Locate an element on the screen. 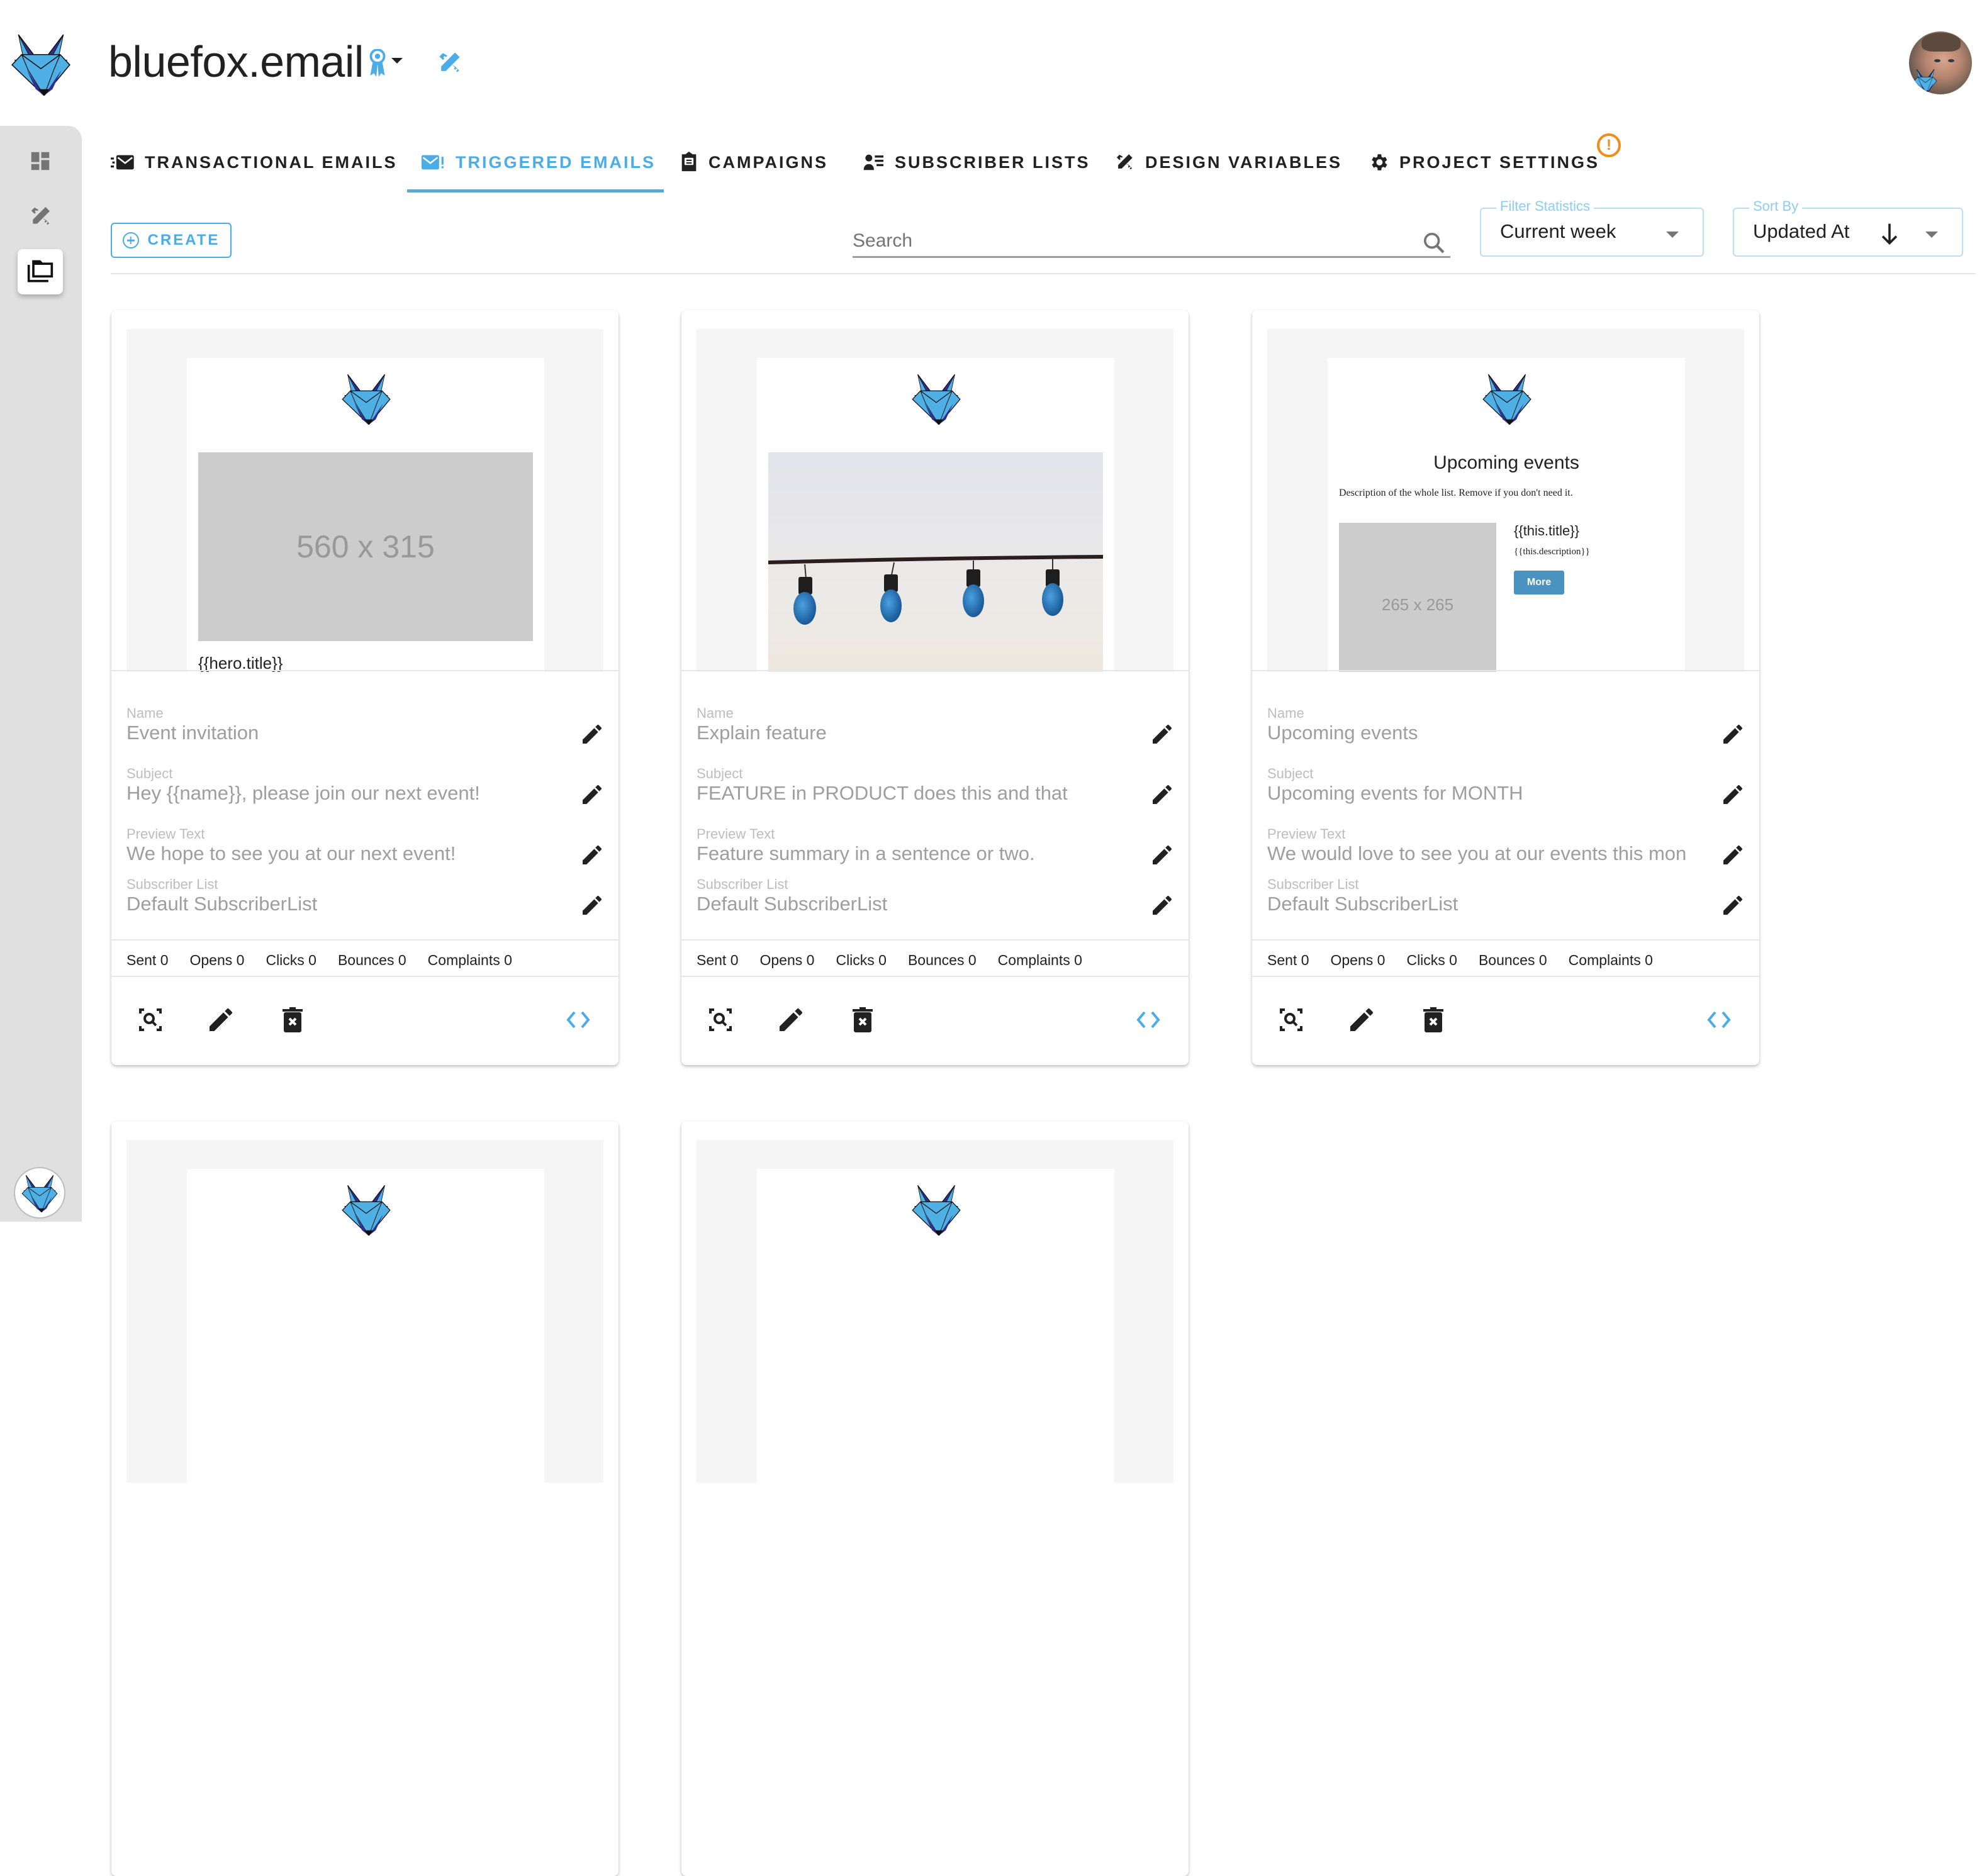 This screenshot has width=1982, height=1876. active-tab-indicator is located at coordinates (535, 191).